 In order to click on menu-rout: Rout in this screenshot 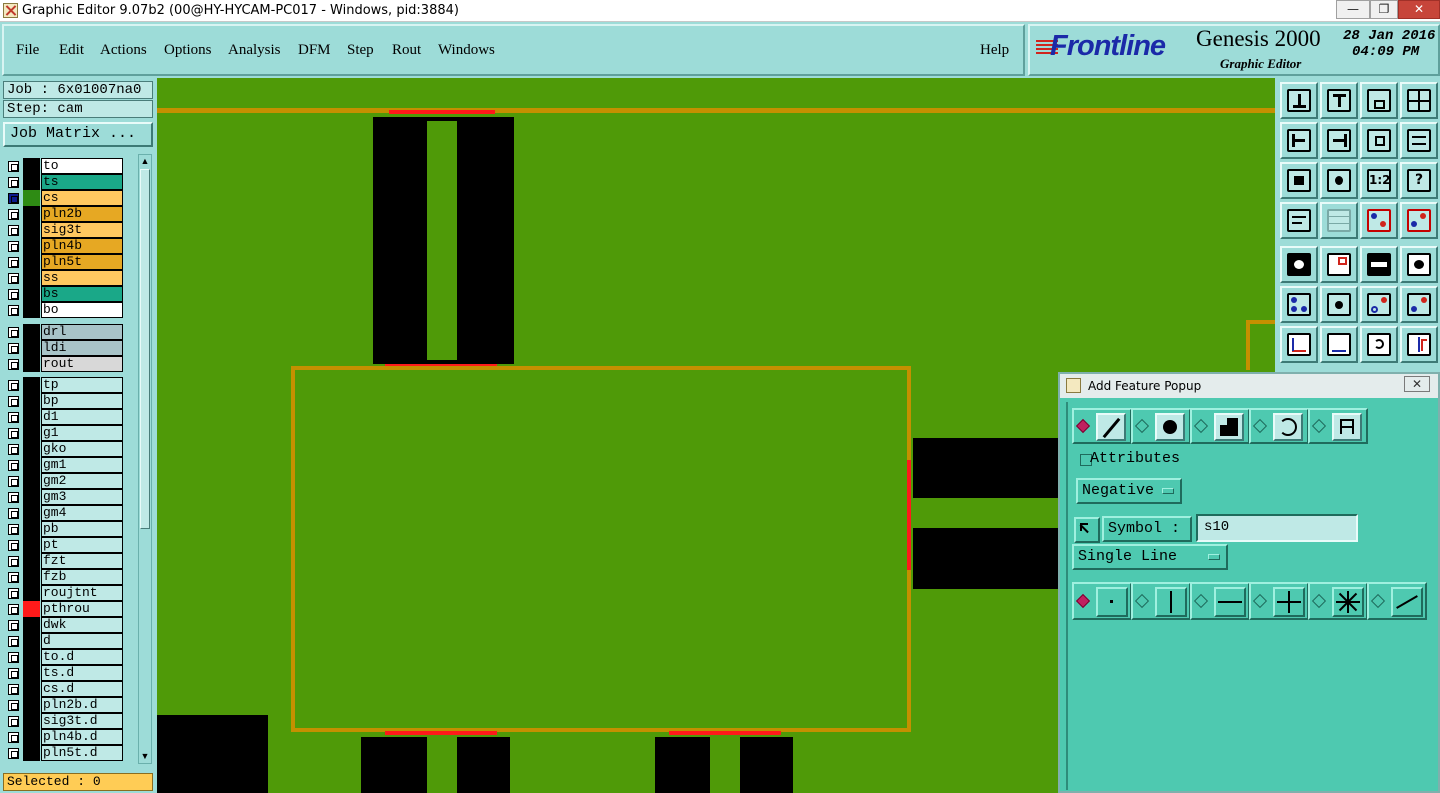, I will do `click(406, 50)`.